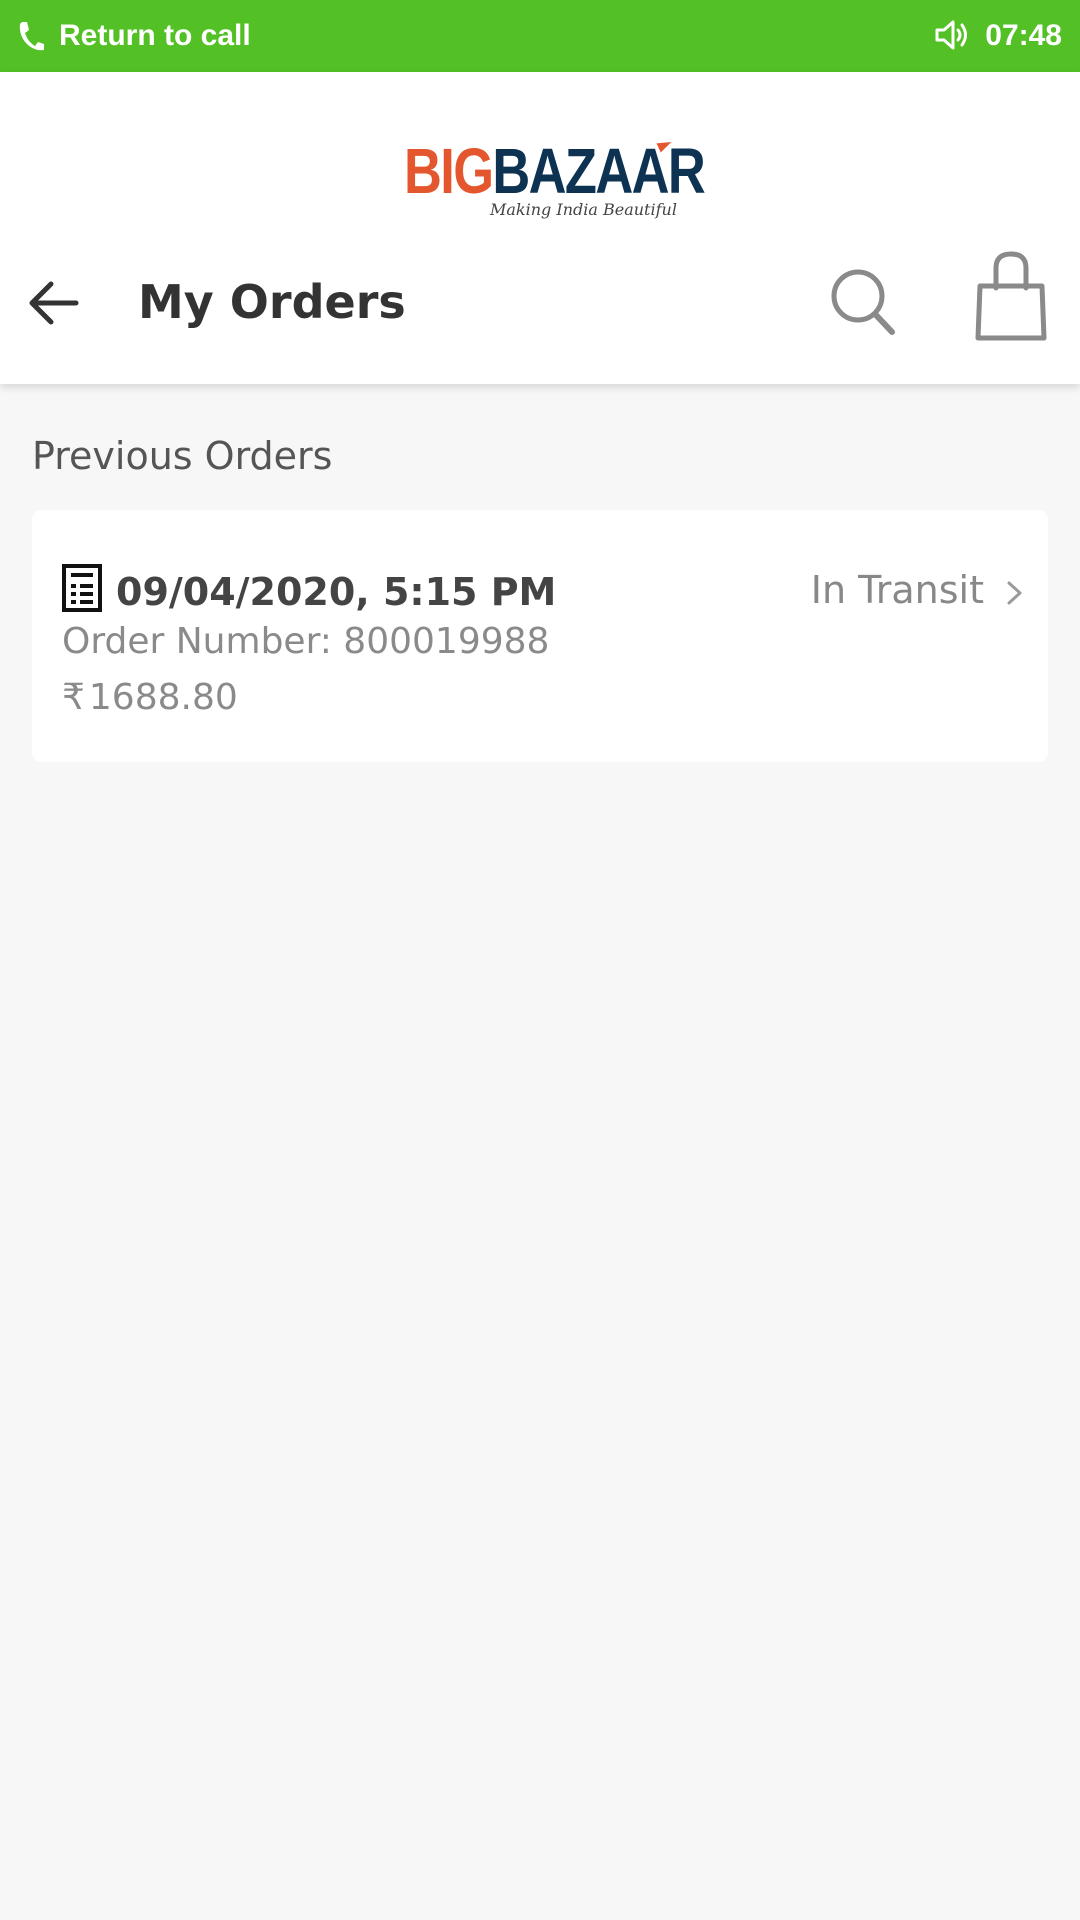 This screenshot has height=1920, width=1080. Describe the element at coordinates (540, 36) in the screenshot. I see `return-to-call-bar: Return to call 07:48` at that location.